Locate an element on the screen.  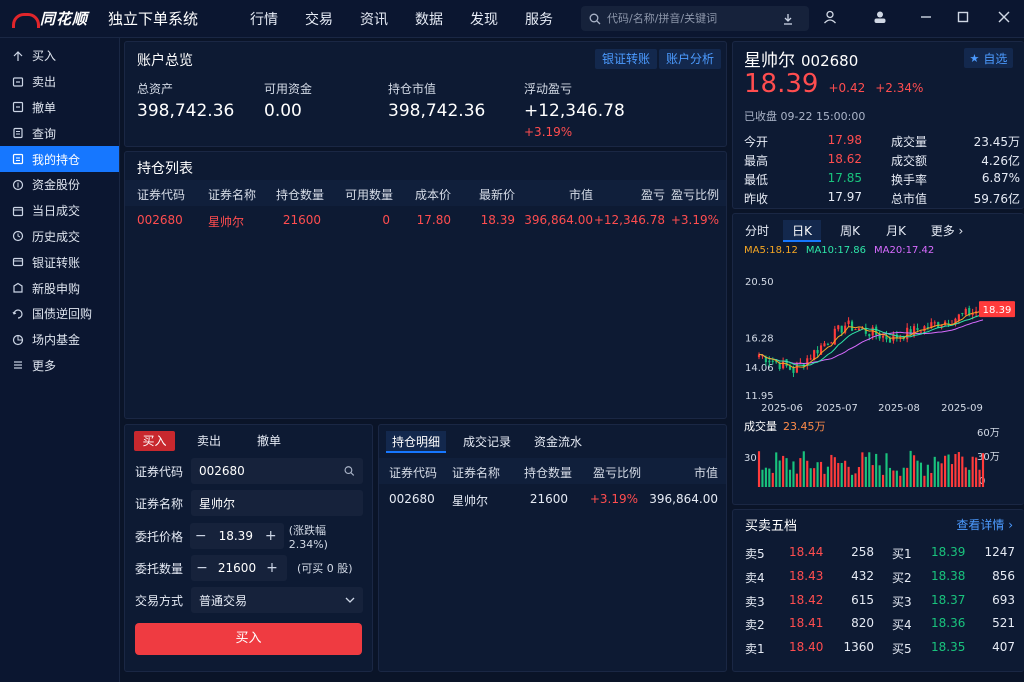
tab-intraday: 分时 is located at coordinates (757, 231).